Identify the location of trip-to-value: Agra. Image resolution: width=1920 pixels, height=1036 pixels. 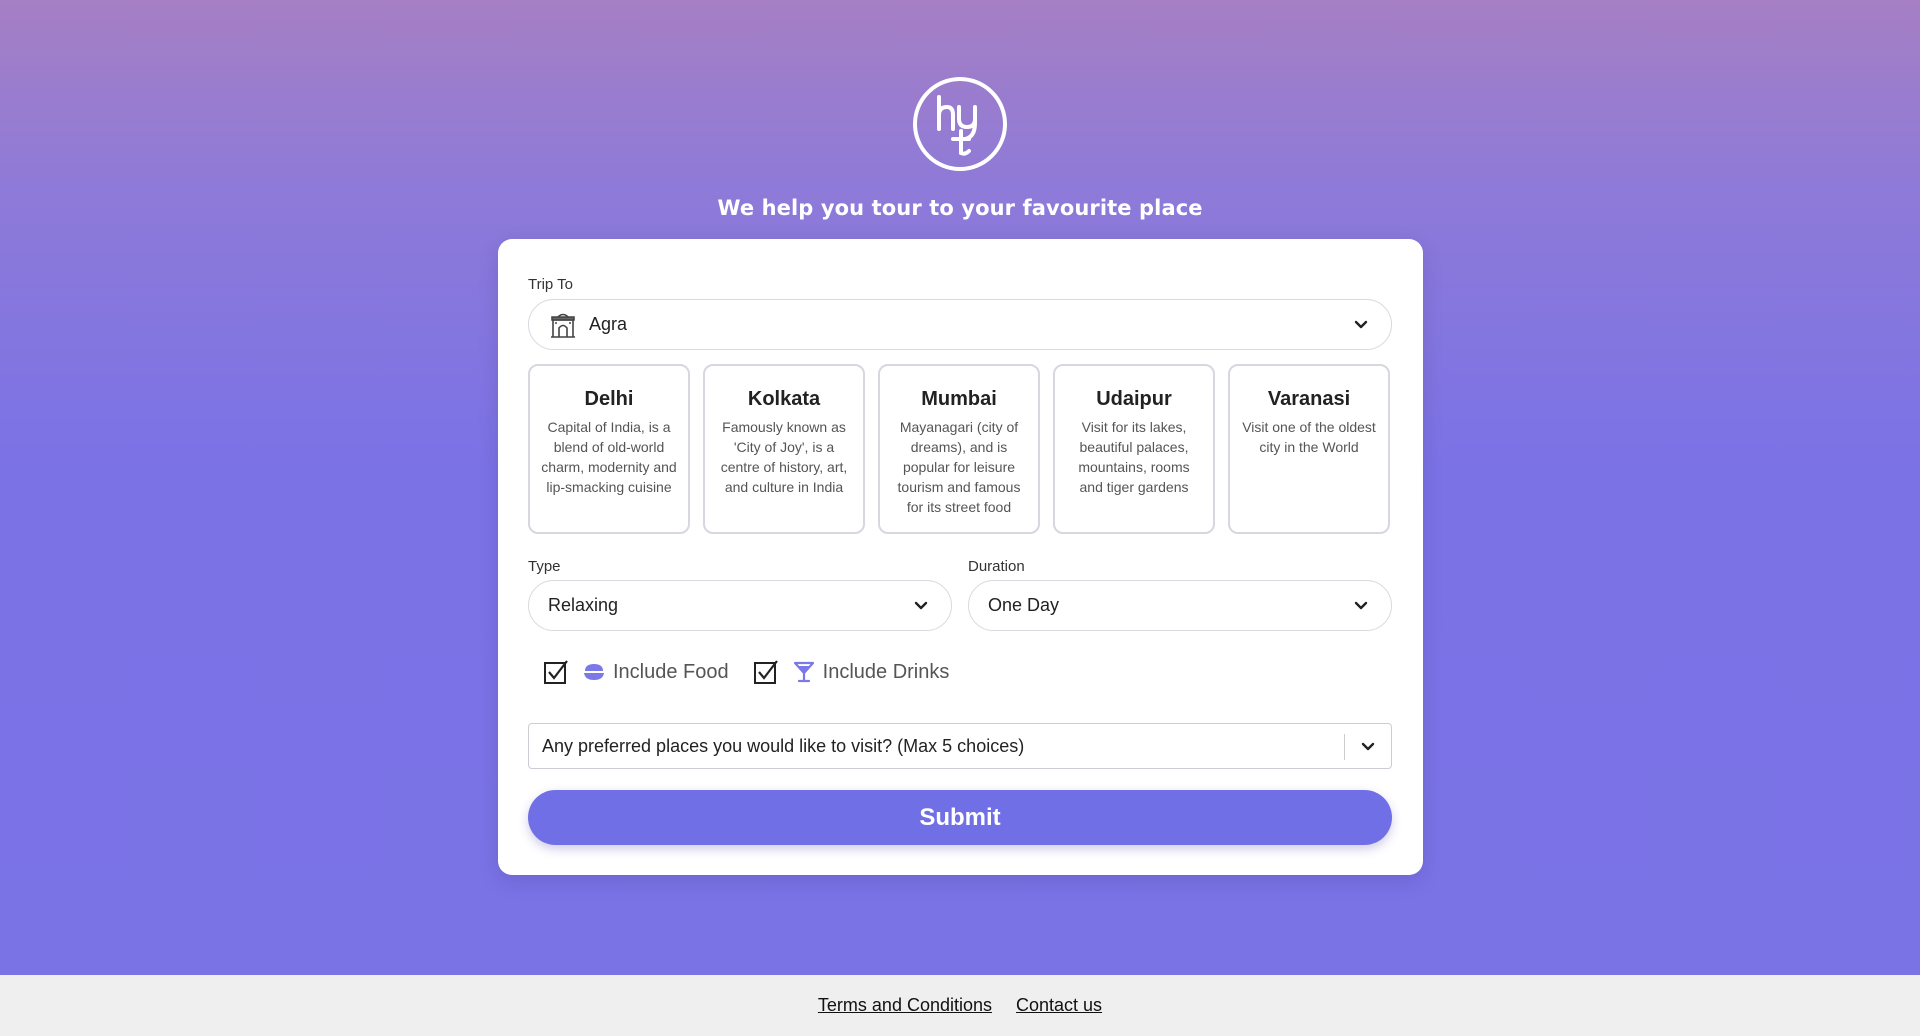
(608, 324).